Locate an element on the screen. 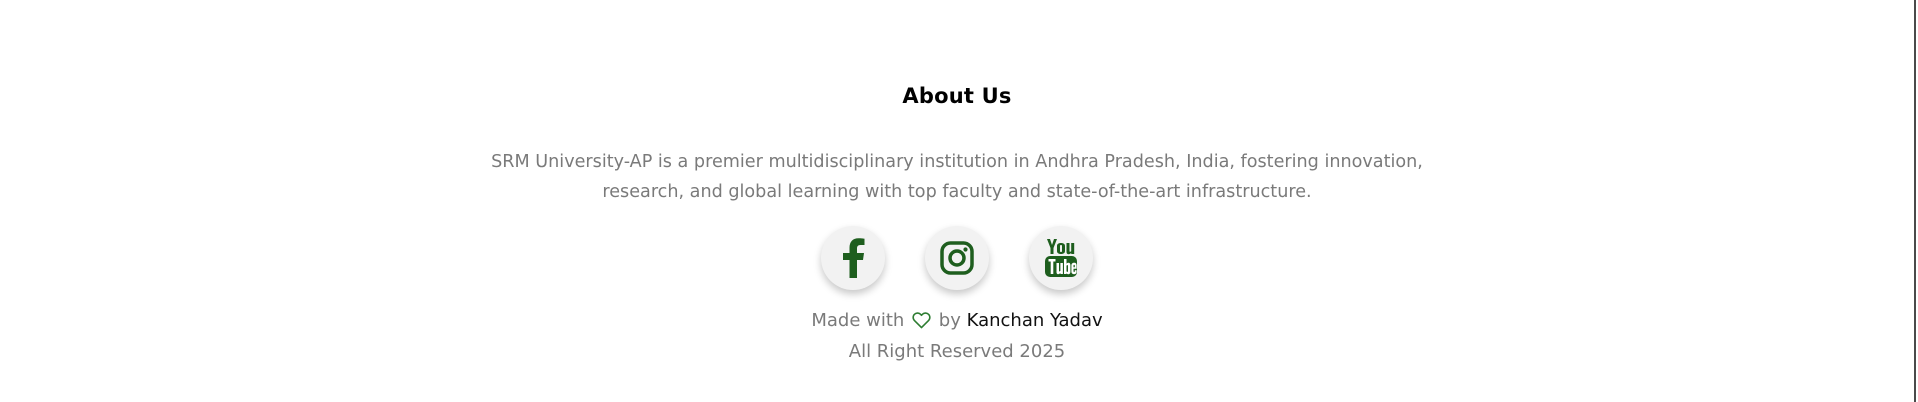 This screenshot has width=1918, height=402. facebook-button is located at coordinates (853, 258).